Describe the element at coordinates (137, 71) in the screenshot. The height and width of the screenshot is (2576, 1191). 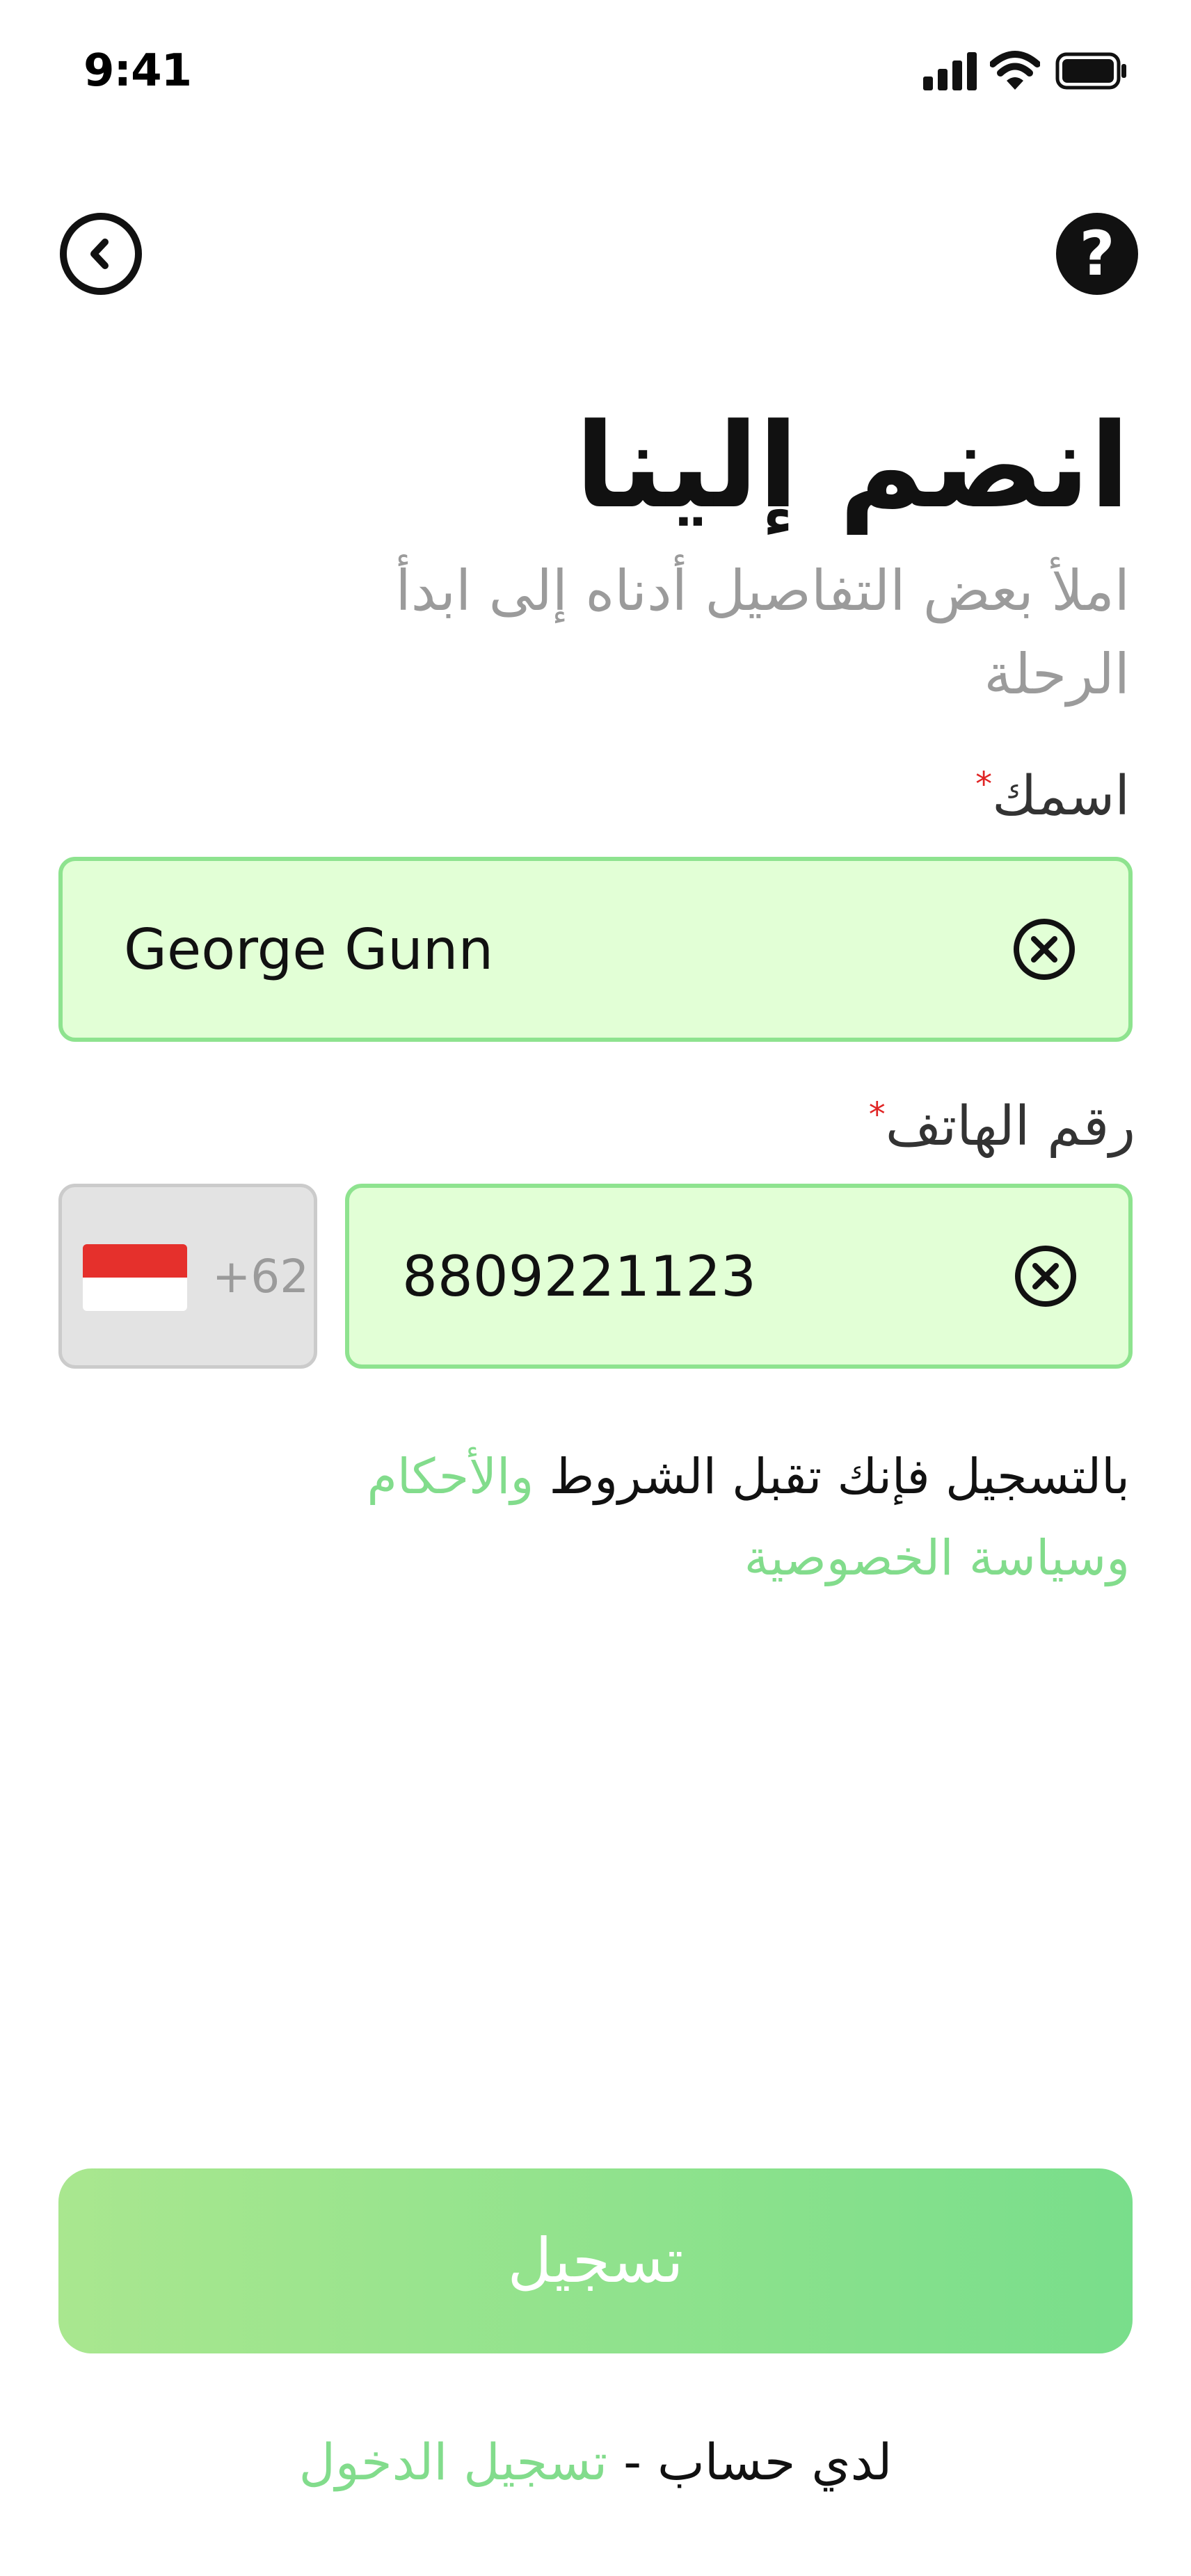
I see `status-time: 9:41` at that location.